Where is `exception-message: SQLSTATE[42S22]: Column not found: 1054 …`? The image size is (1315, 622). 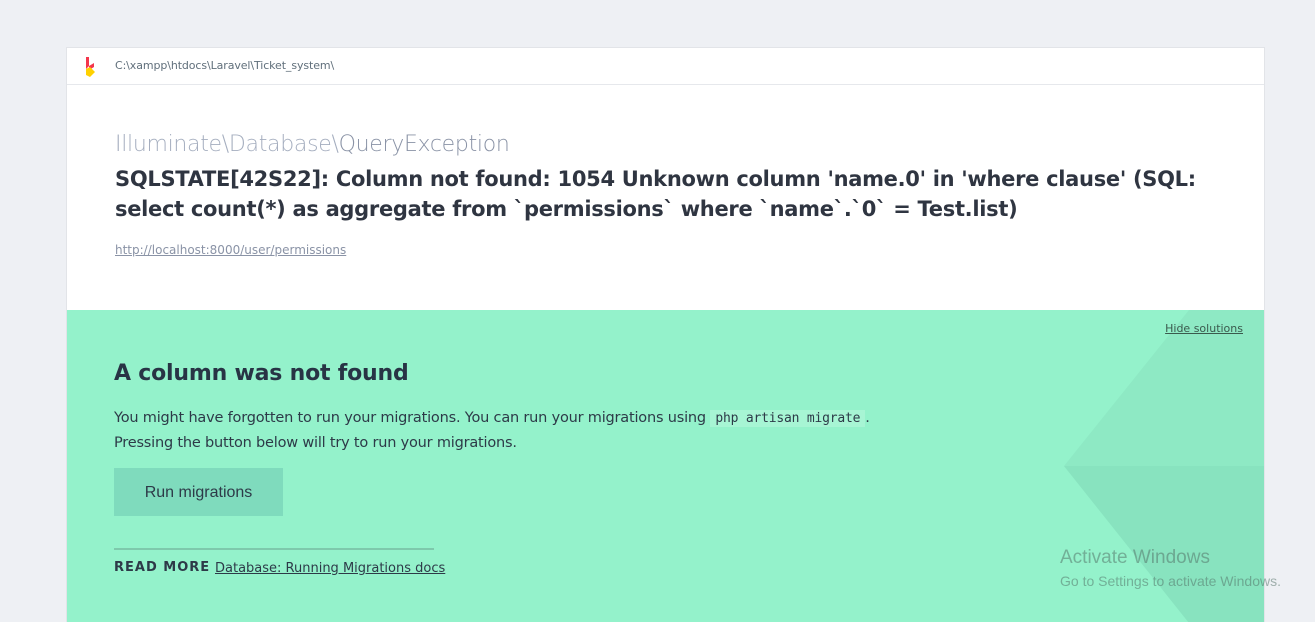
exception-message: SQLSTATE[42S22]: Column not found: 1054 … is located at coordinates (655, 194).